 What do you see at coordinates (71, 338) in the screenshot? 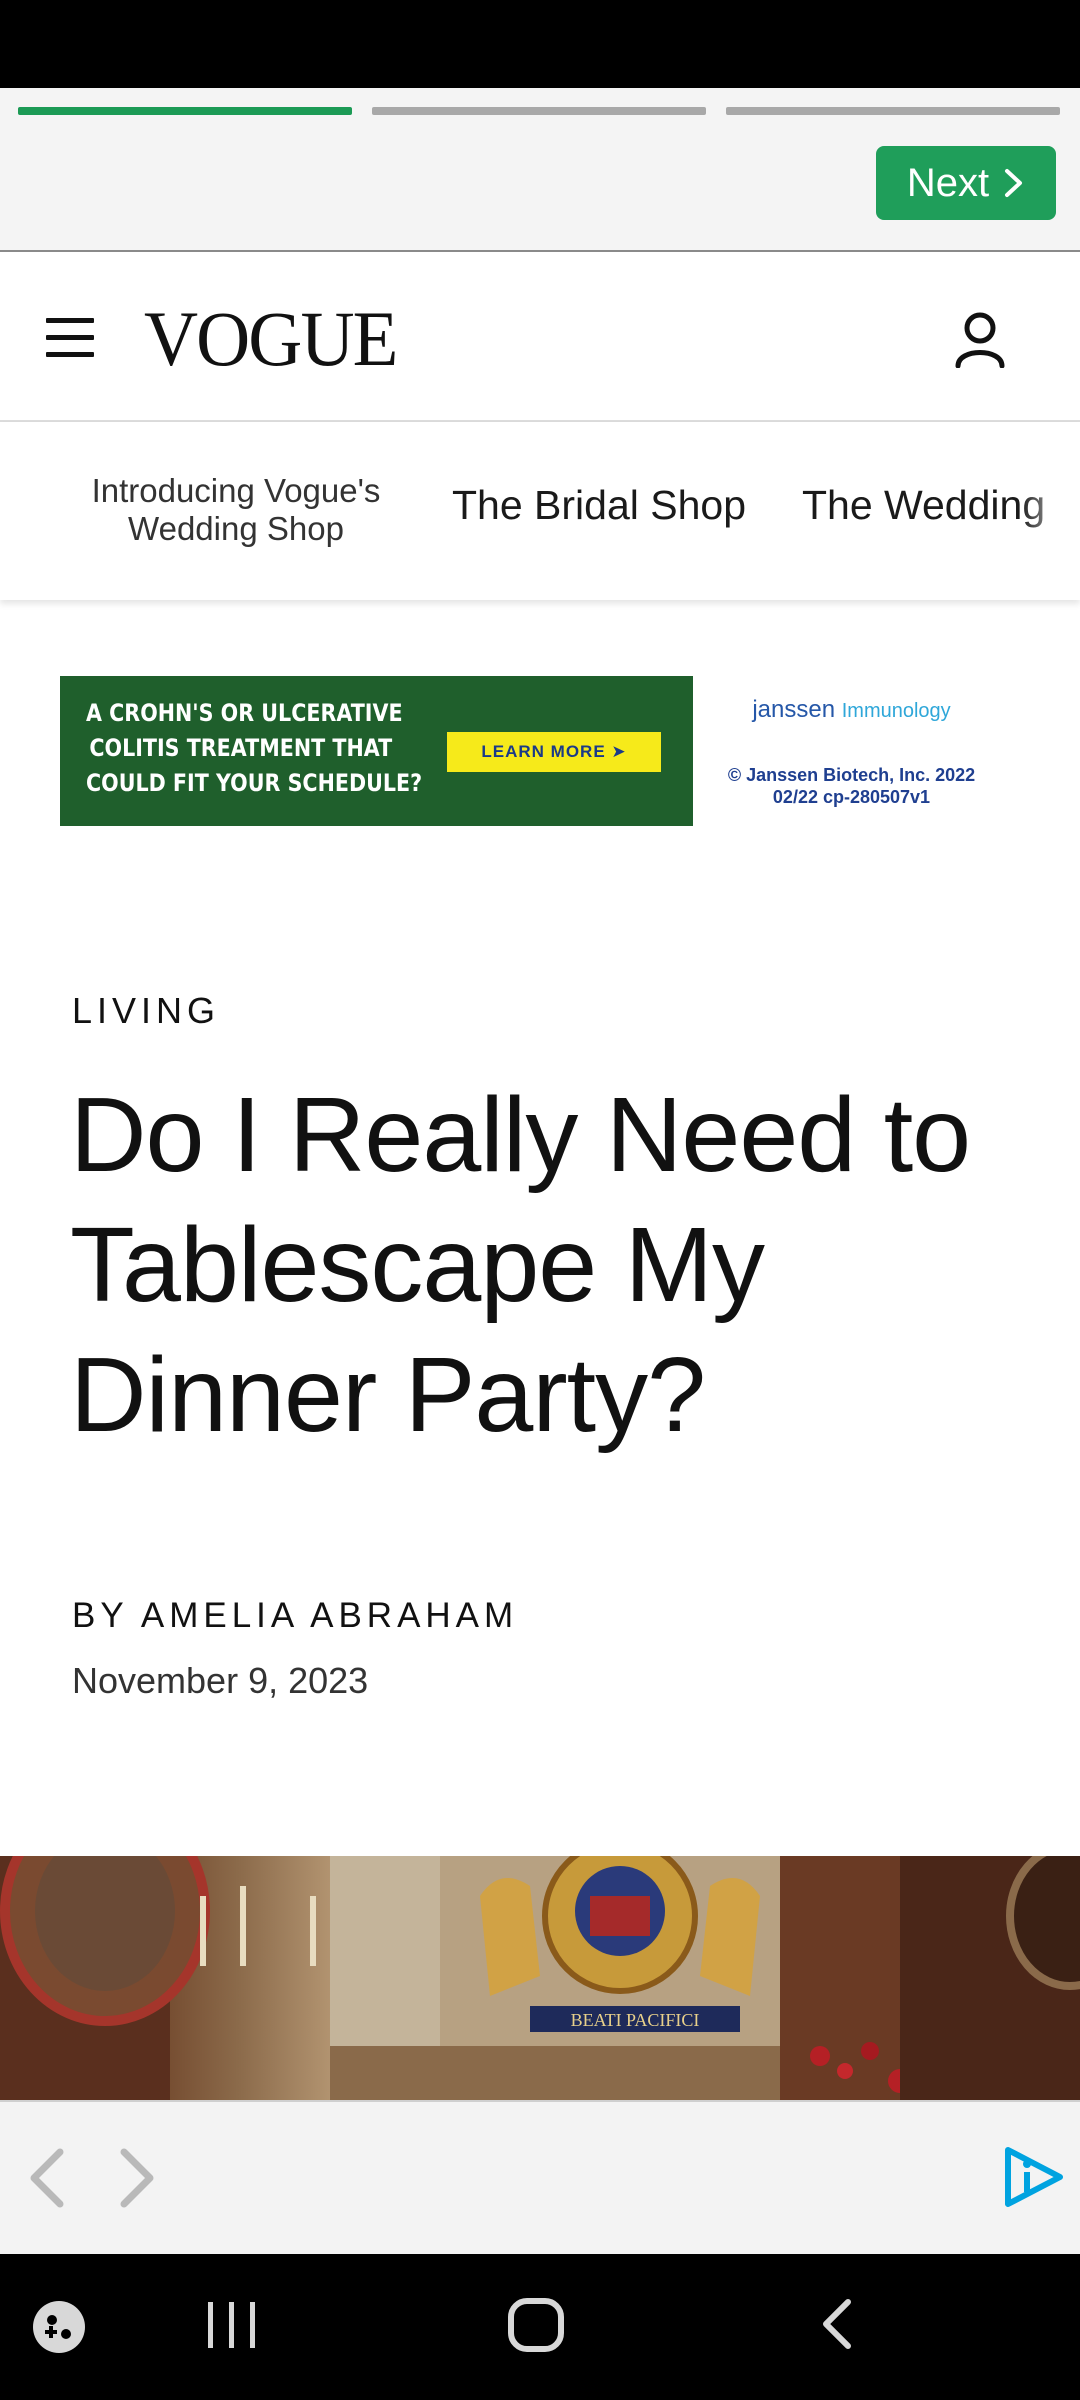
I see `hamburger-menu-icon` at bounding box center [71, 338].